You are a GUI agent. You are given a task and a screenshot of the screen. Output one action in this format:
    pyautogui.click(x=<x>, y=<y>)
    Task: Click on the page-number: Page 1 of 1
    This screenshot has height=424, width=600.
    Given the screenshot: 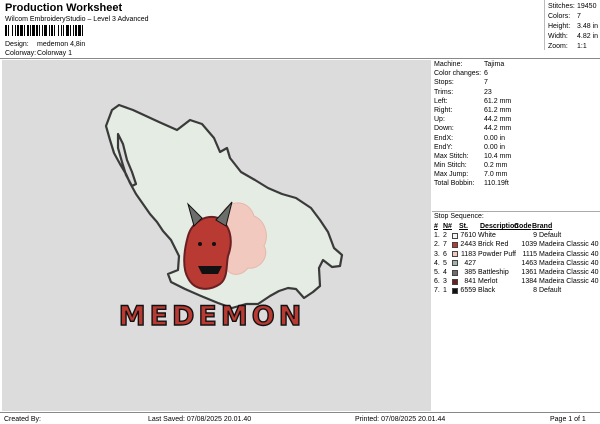 What is the action you would take?
    pyautogui.click(x=568, y=419)
    